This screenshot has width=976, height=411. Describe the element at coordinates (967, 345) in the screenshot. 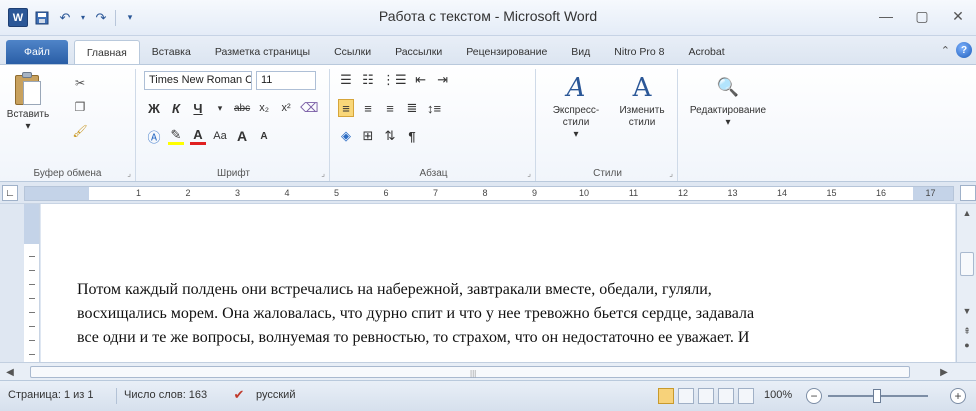

I see `browse-object-icon: ●` at that location.